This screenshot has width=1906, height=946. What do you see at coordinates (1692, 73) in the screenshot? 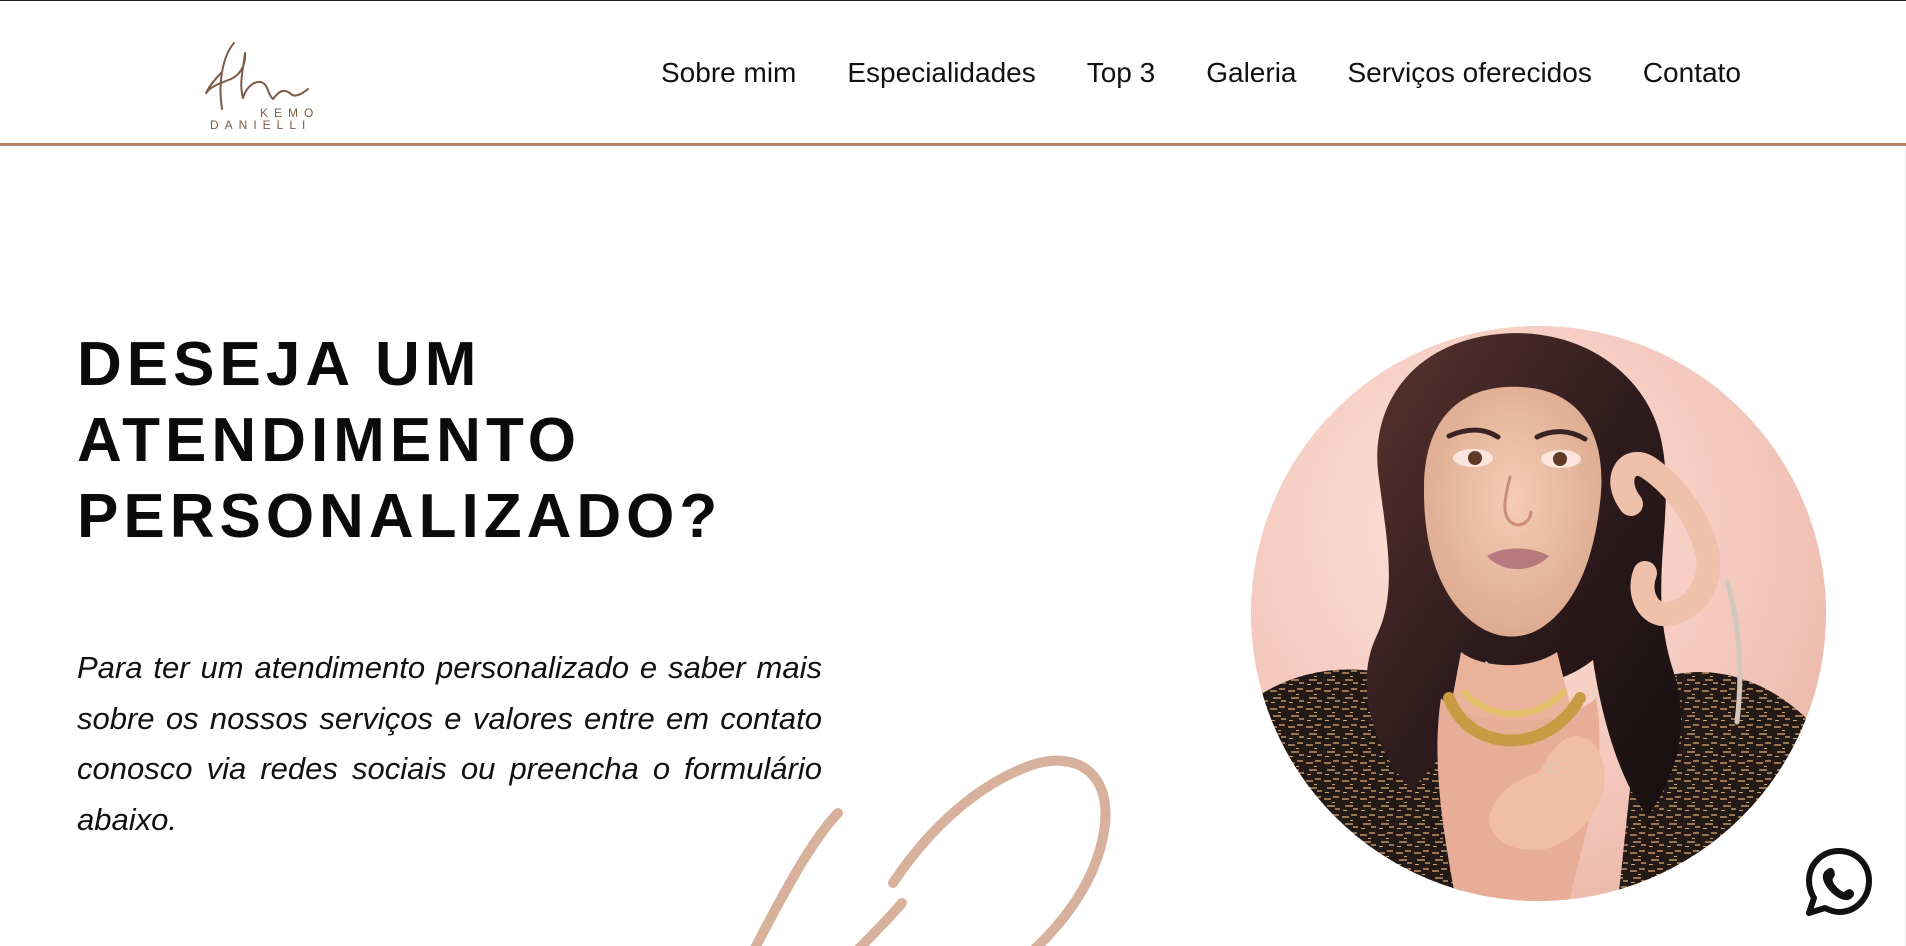
I see `nav-link-contato: Contato` at bounding box center [1692, 73].